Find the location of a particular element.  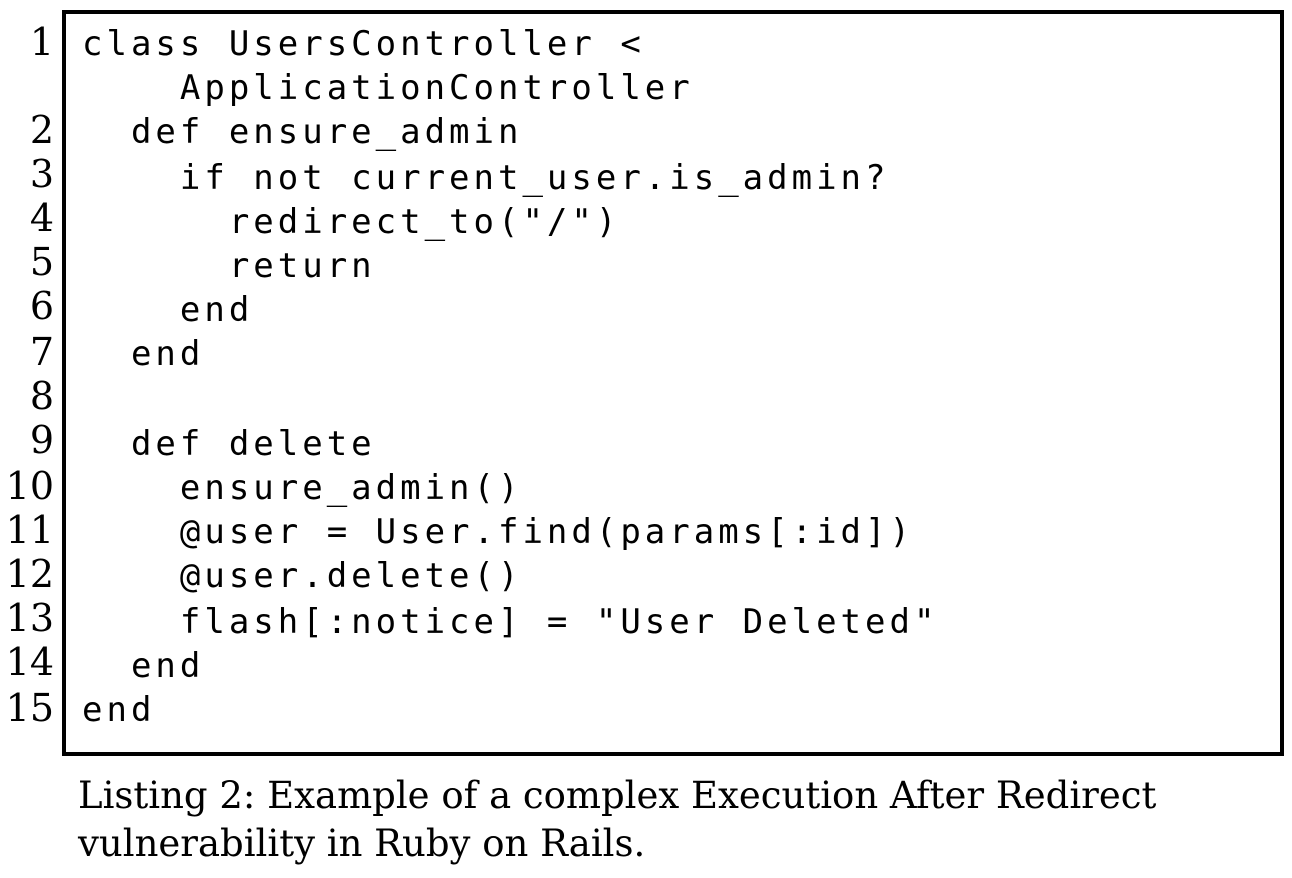

code-line: flash[:notice] = "User Deleted" is located at coordinates (510, 622).